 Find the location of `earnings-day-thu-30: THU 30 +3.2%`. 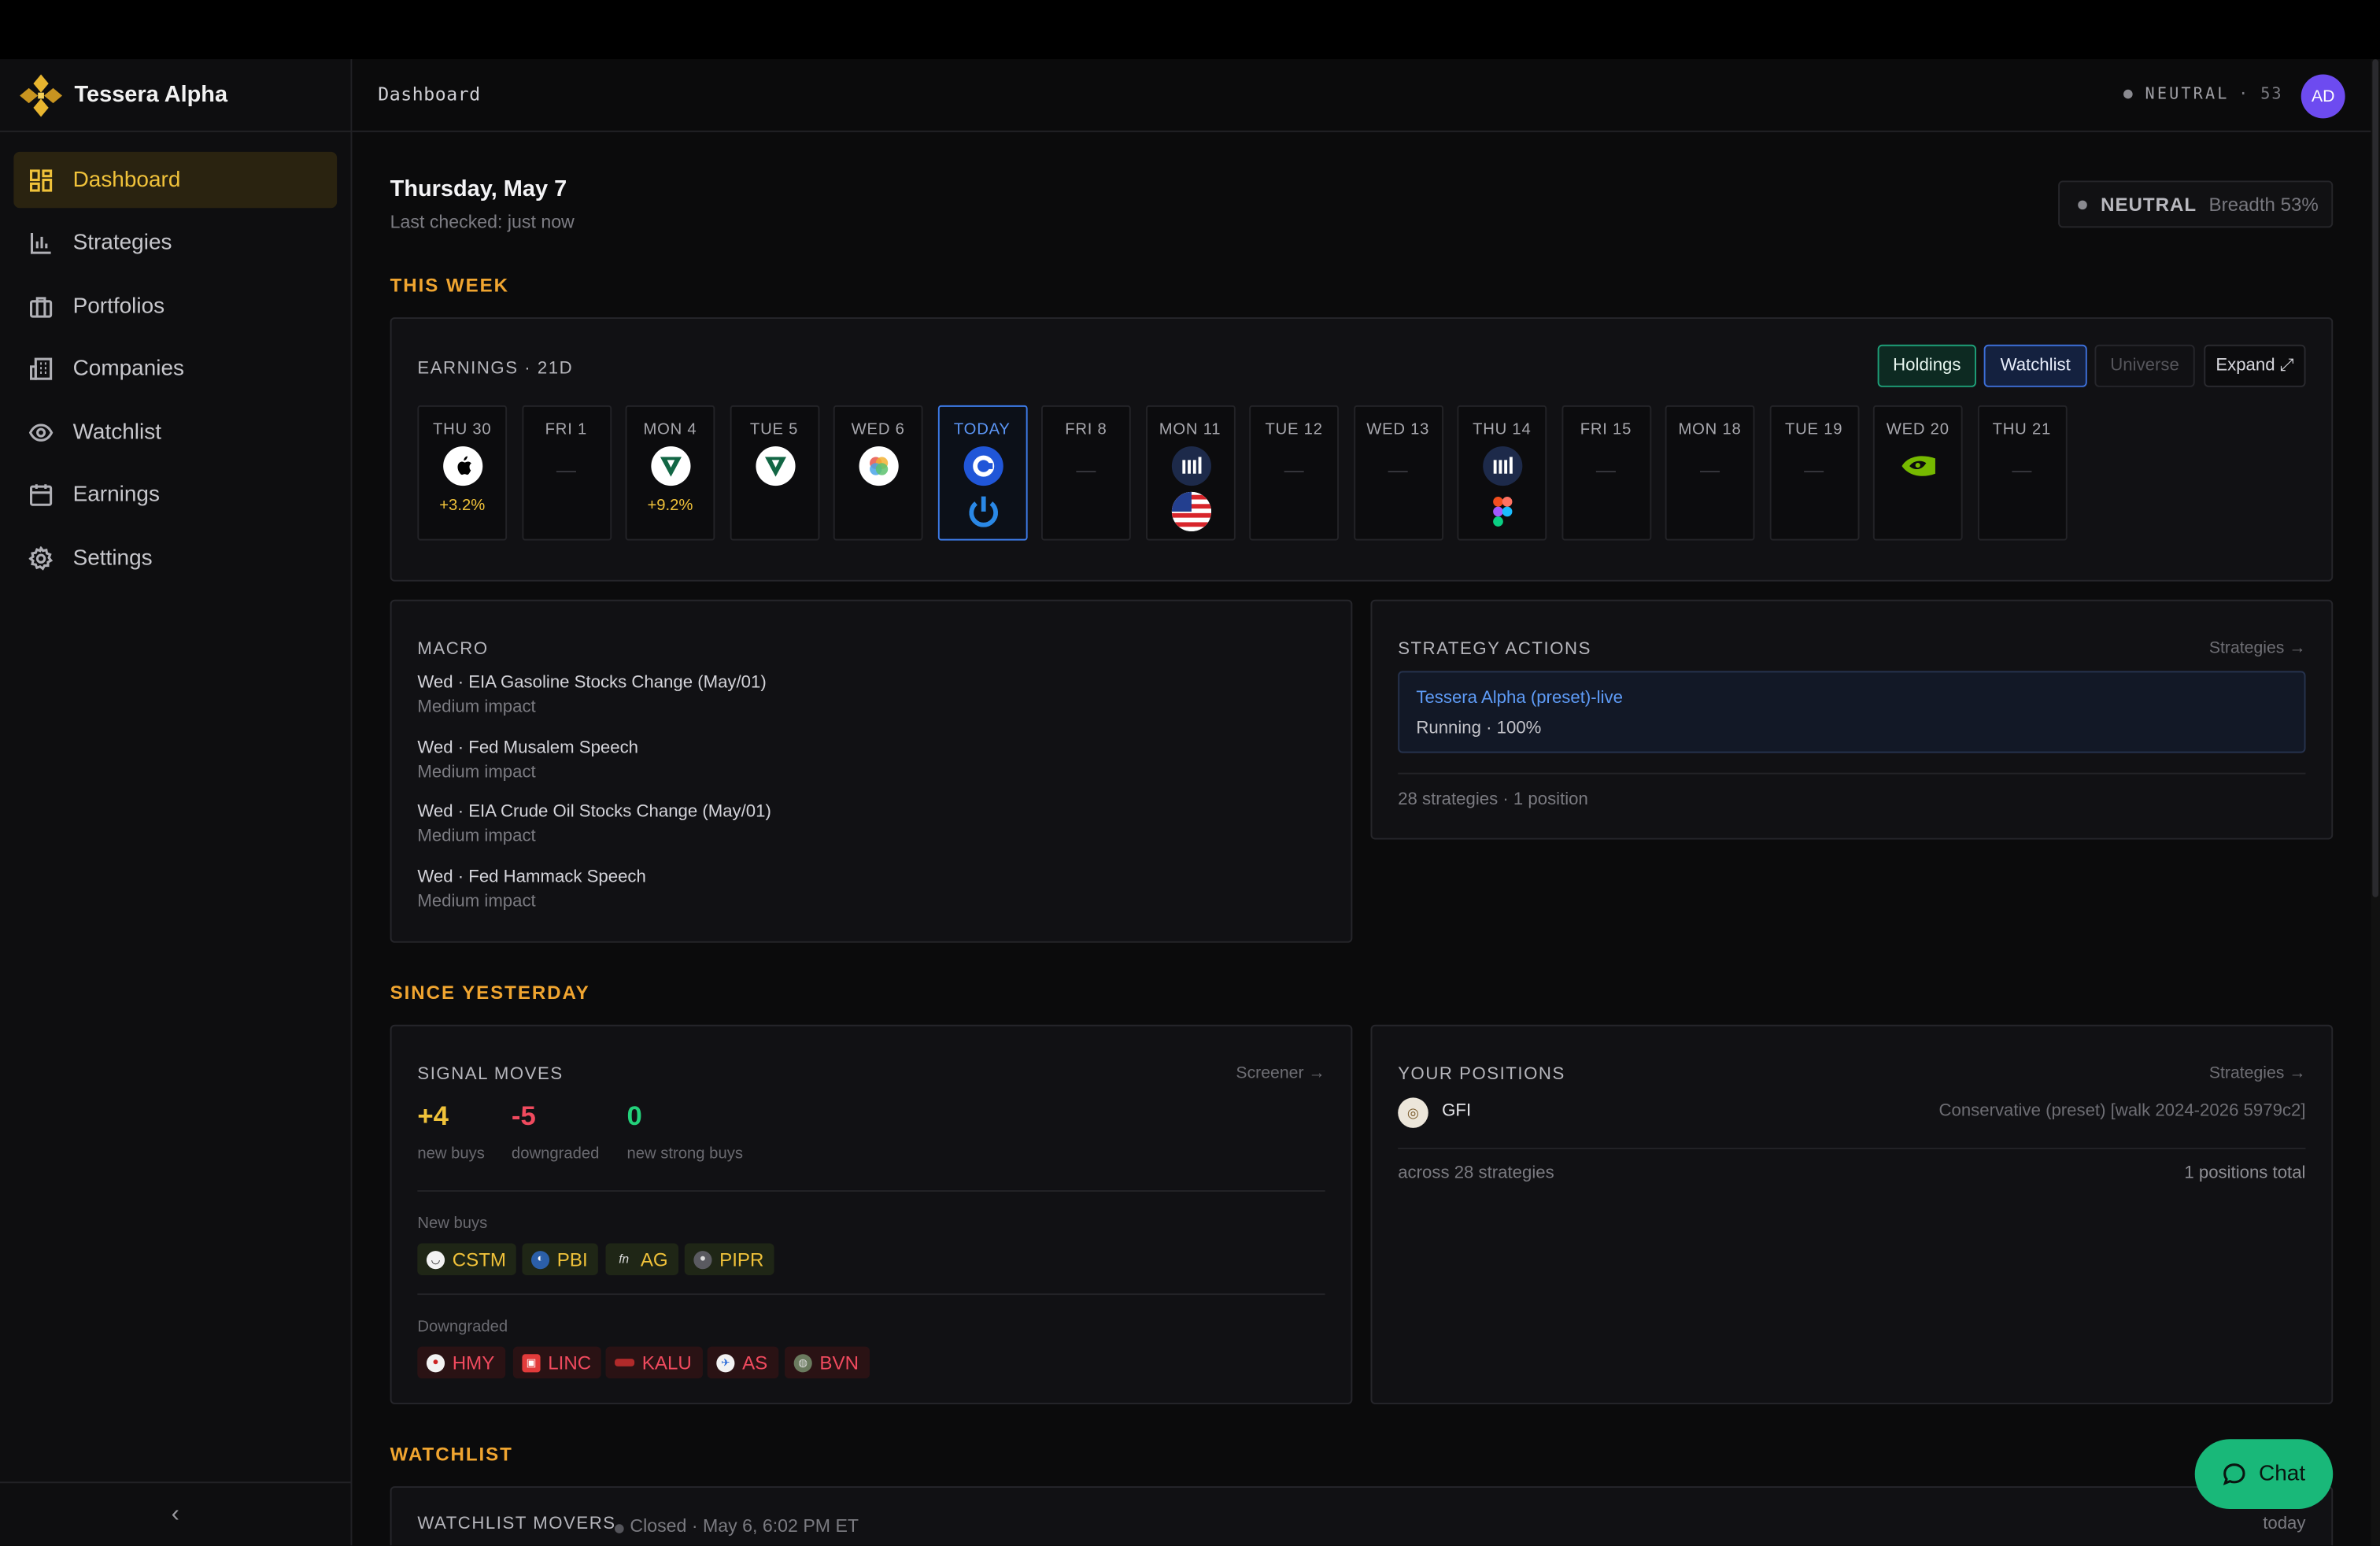

earnings-day-thu-30: THU 30 +3.2% is located at coordinates (462, 473).